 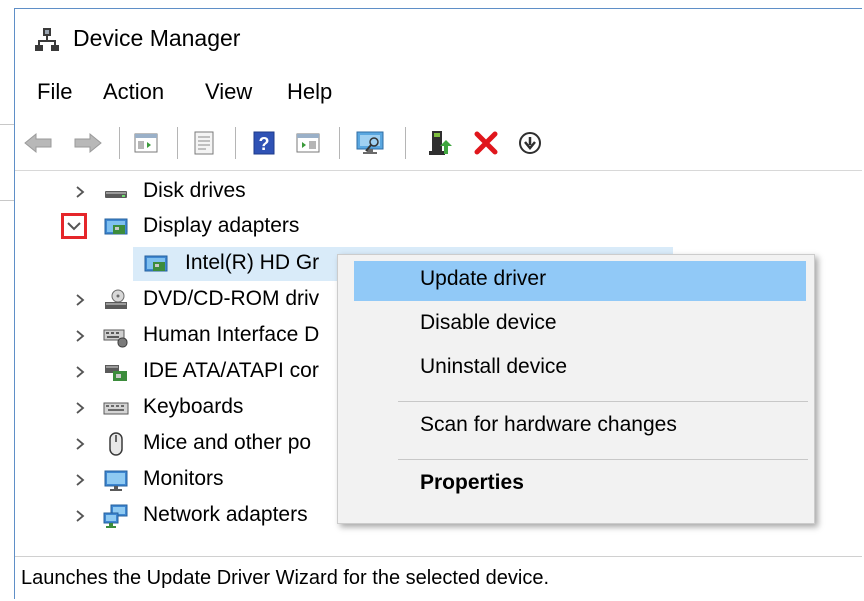 I want to click on hid-keyboard-icon, so click(x=115, y=338).